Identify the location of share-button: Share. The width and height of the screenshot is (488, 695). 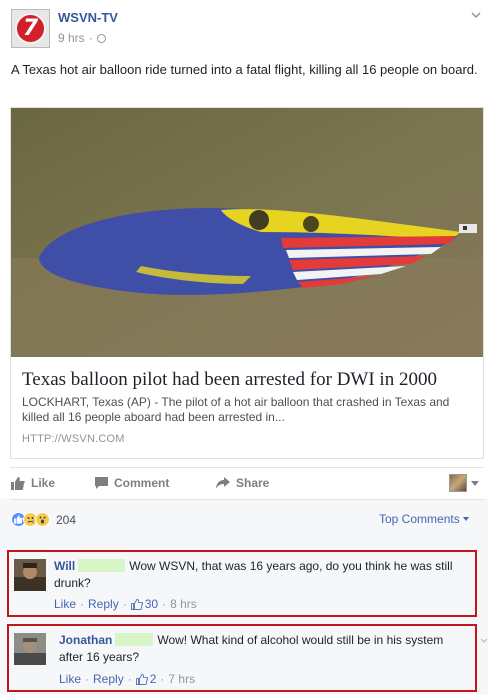
(242, 483).